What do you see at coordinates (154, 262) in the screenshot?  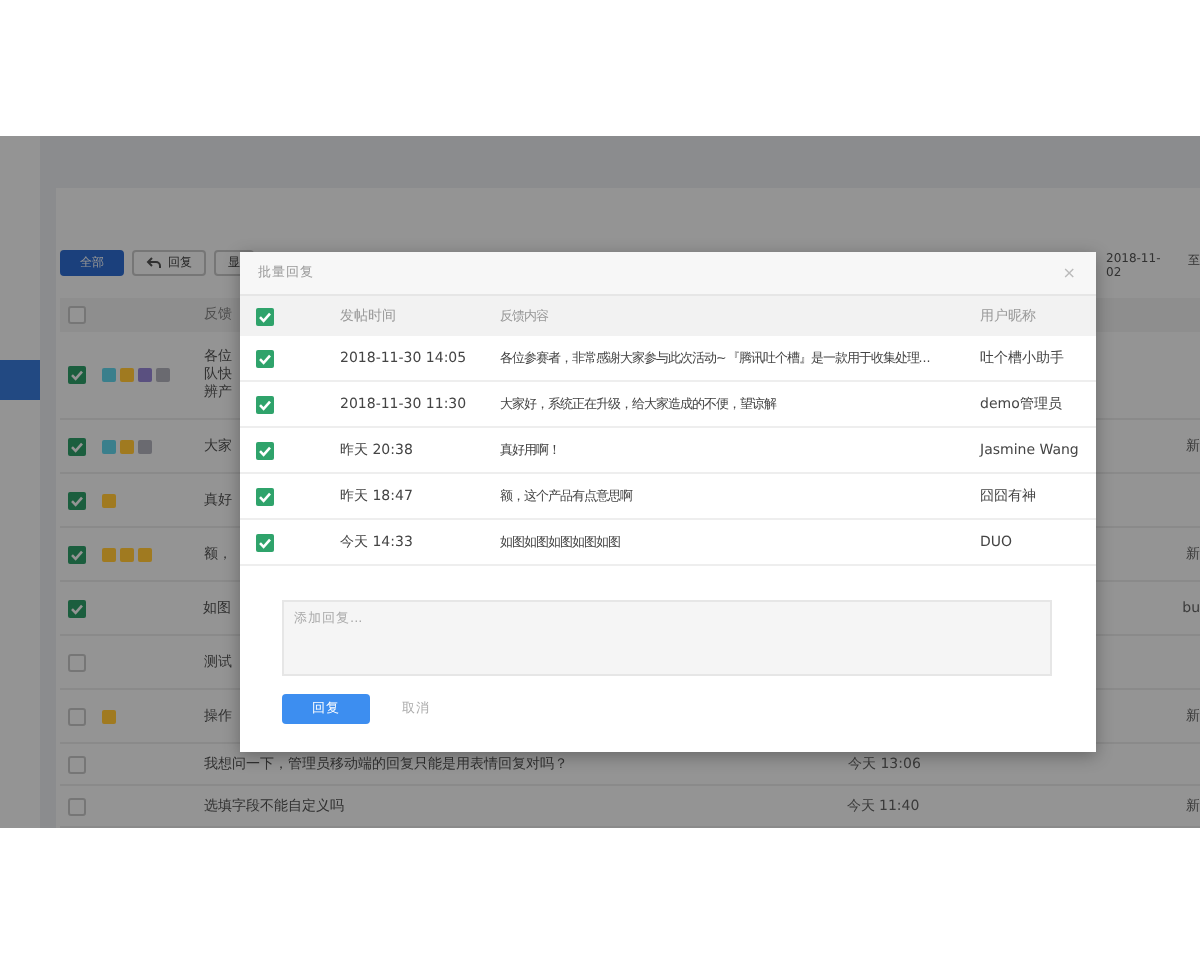 I see `undo-icon` at bounding box center [154, 262].